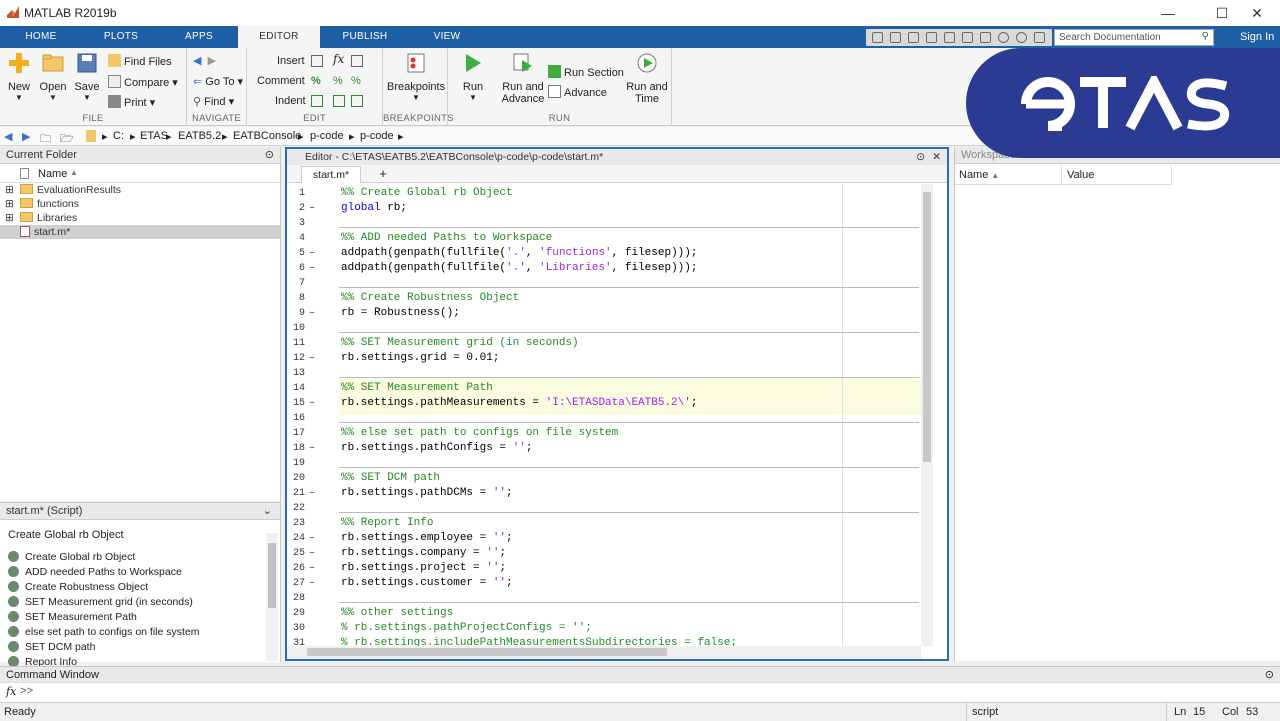  What do you see at coordinates (218, 81) in the screenshot?
I see `goto-button: ⇐ Go To ▾` at bounding box center [218, 81].